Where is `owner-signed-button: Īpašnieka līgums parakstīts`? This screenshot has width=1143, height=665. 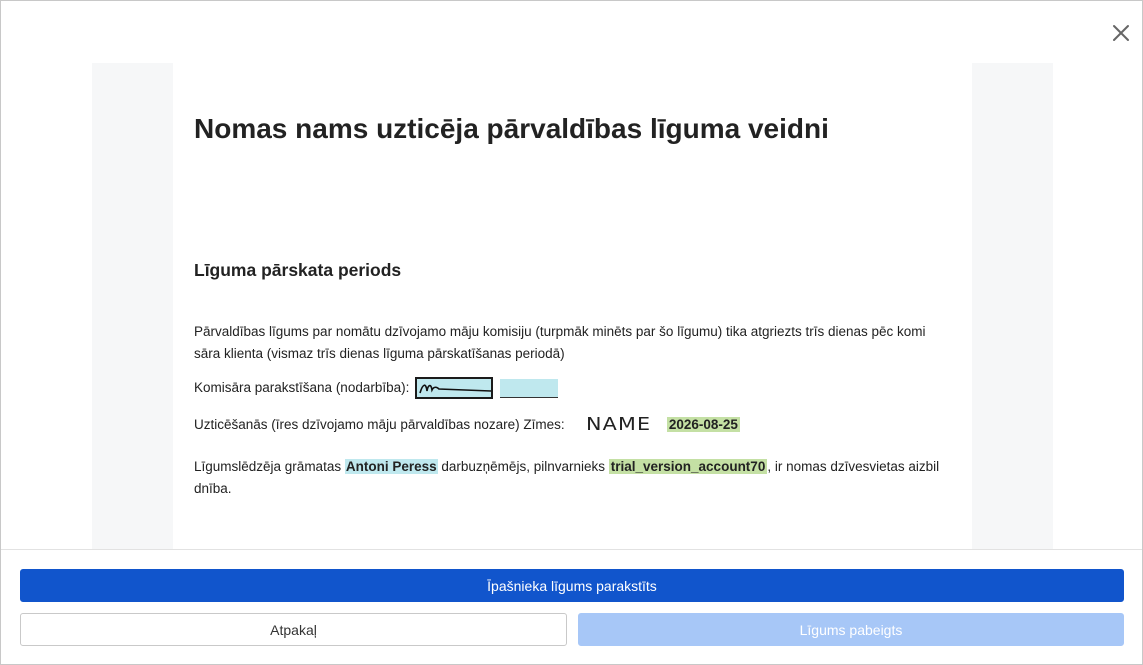 owner-signed-button: Īpašnieka līgums parakstīts is located at coordinates (572, 585).